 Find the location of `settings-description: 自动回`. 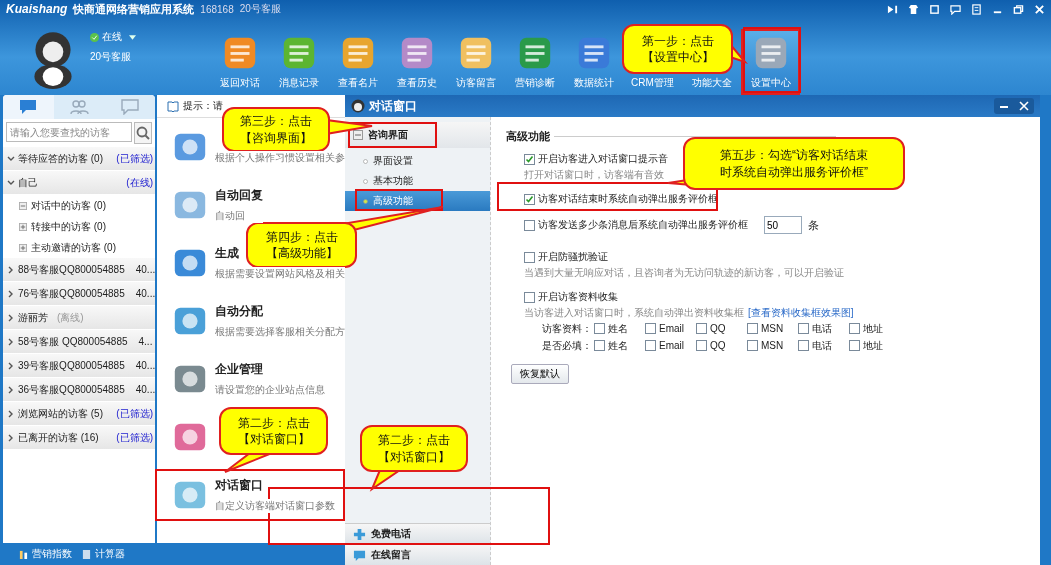

settings-description: 自动回 is located at coordinates (239, 216).